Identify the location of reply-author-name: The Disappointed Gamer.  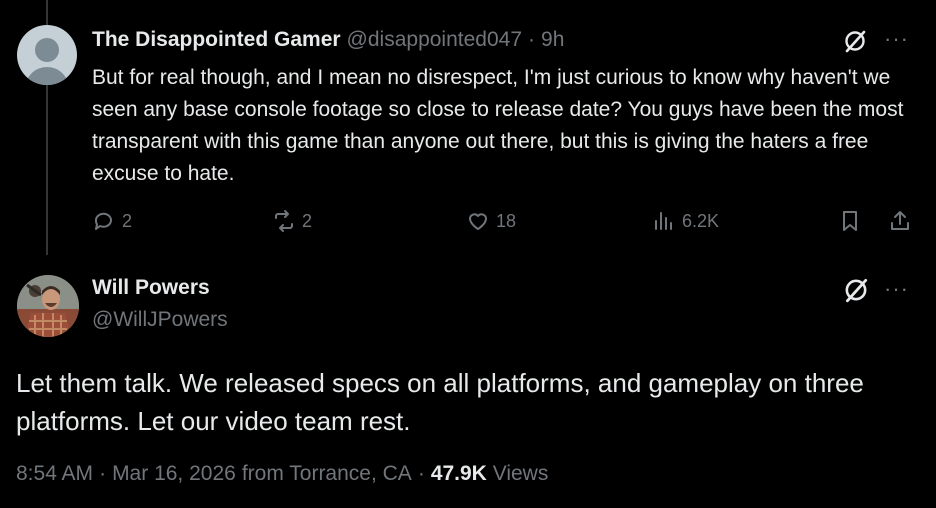
(216, 40).